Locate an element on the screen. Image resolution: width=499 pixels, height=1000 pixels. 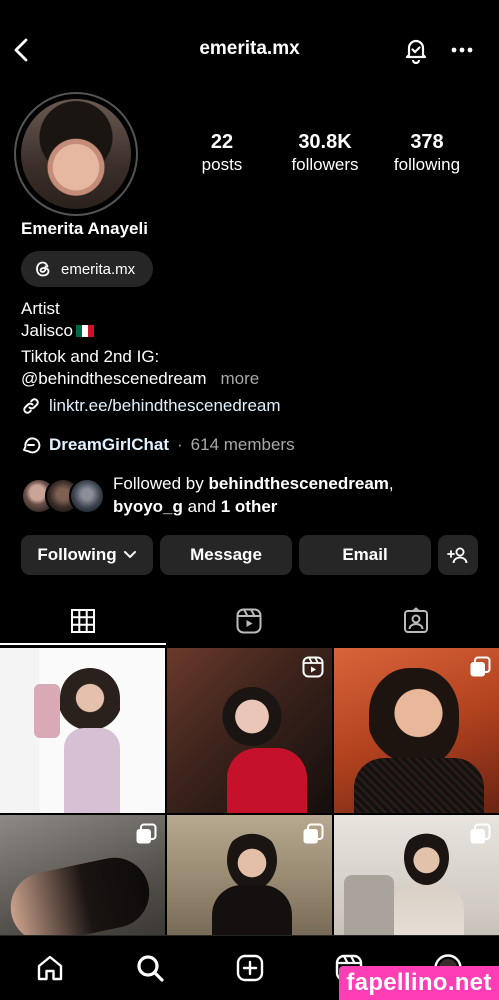
tab-reels is located at coordinates (249, 621).